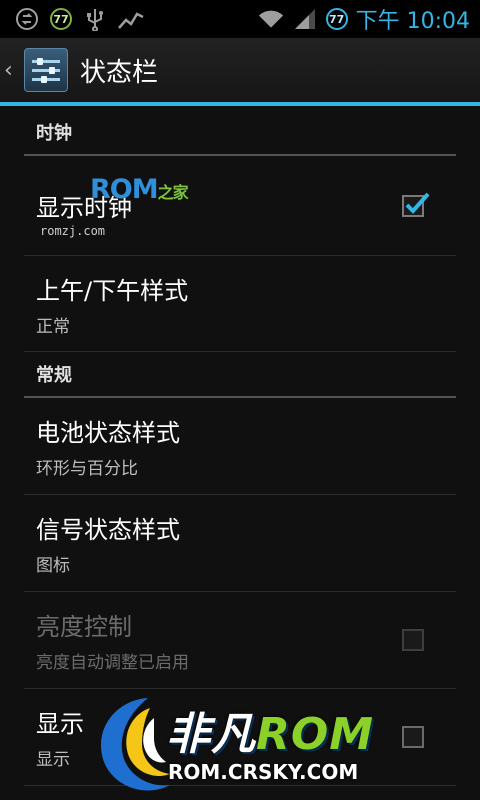  Describe the element at coordinates (315, 734) in the screenshot. I see `crsky-logo-rom: ROM` at that location.